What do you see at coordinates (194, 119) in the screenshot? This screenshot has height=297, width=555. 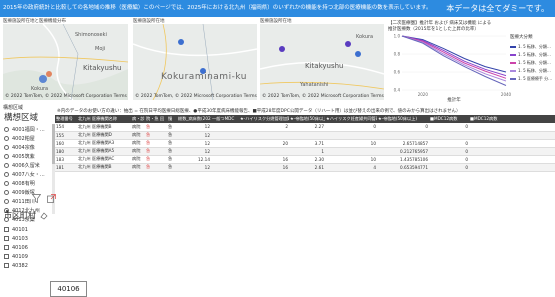 I see `column-header: 総数_病床数(2025)` at bounding box center [194, 119].